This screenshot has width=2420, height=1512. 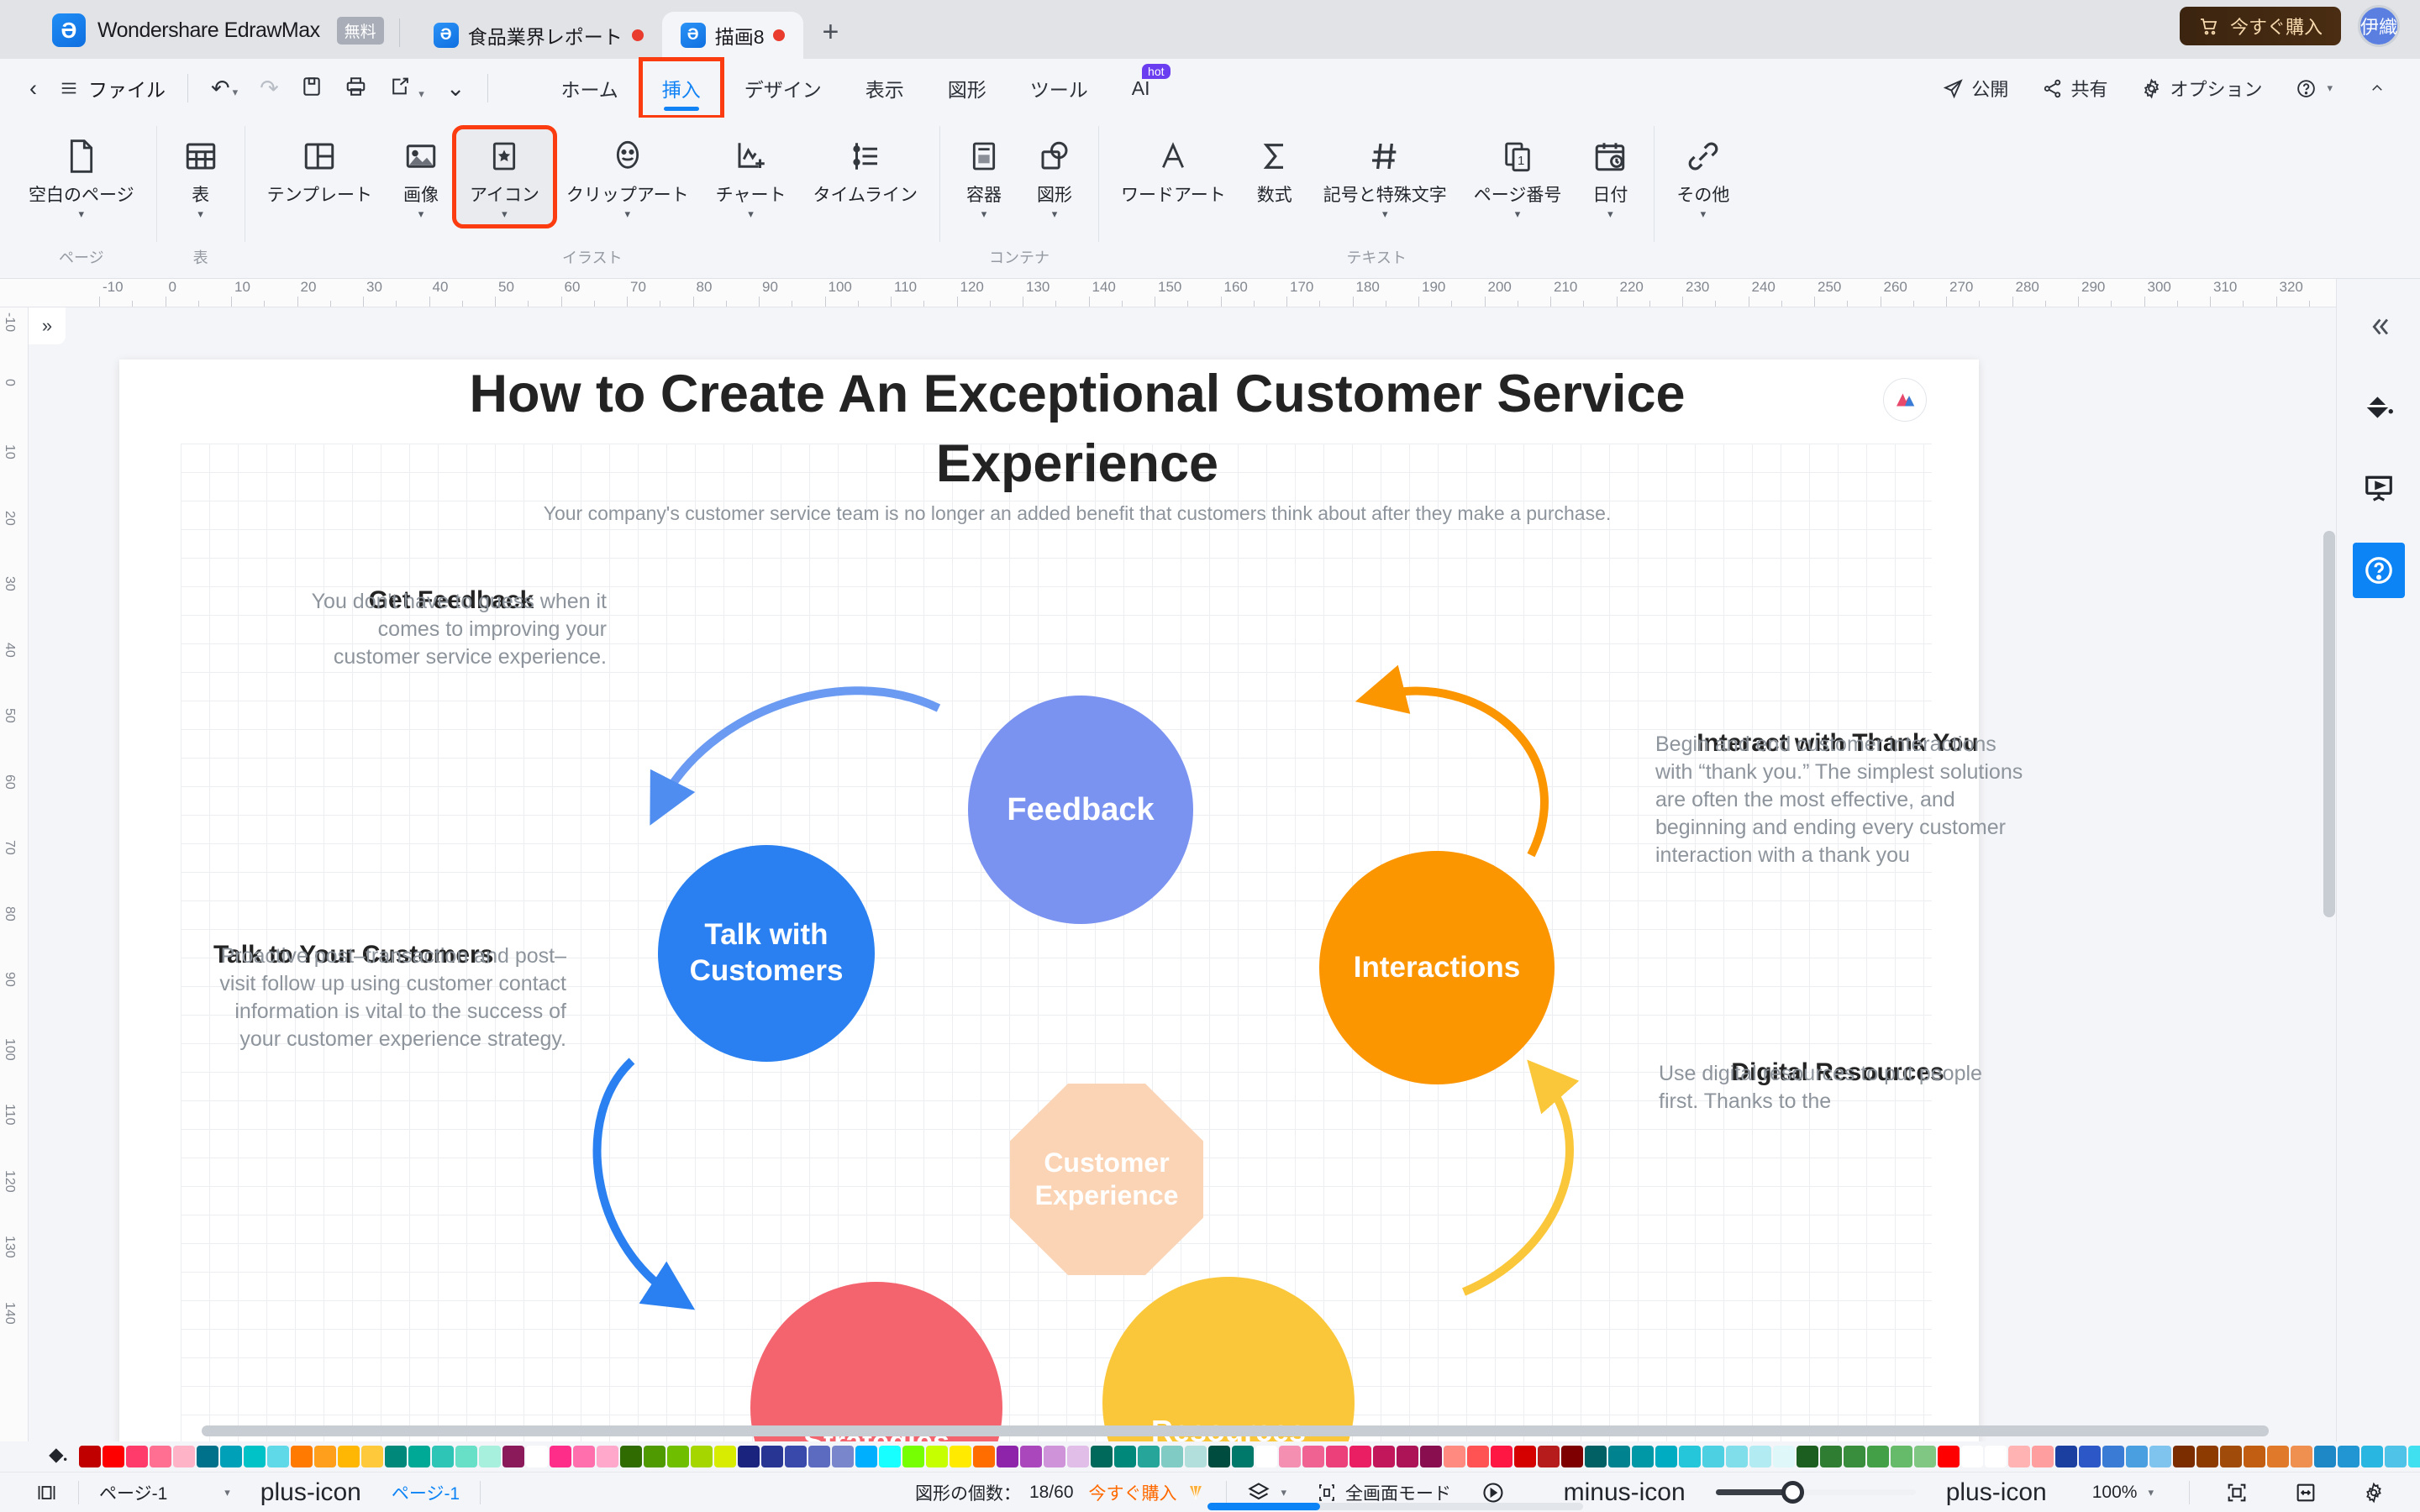 What do you see at coordinates (2202, 88) in the screenshot?
I see `options-button: オプション` at bounding box center [2202, 88].